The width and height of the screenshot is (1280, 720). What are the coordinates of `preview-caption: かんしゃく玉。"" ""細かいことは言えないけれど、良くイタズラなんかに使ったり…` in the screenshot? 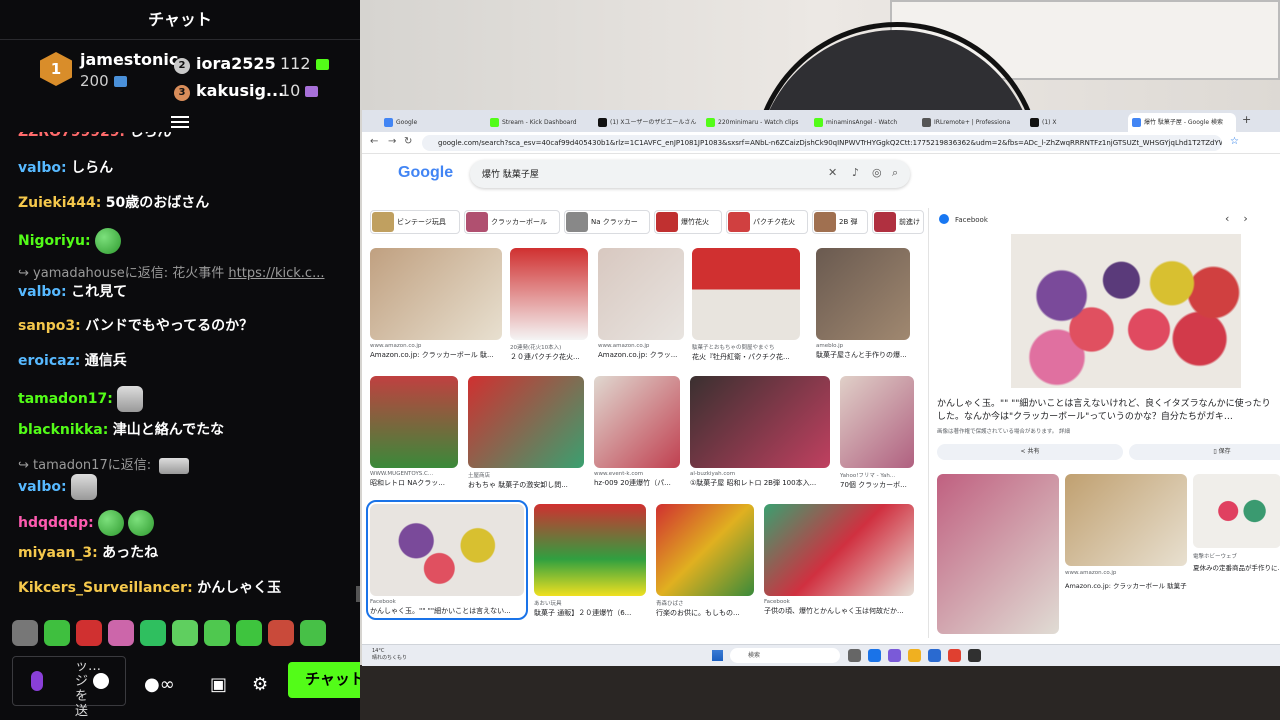 It's located at (1107, 411).